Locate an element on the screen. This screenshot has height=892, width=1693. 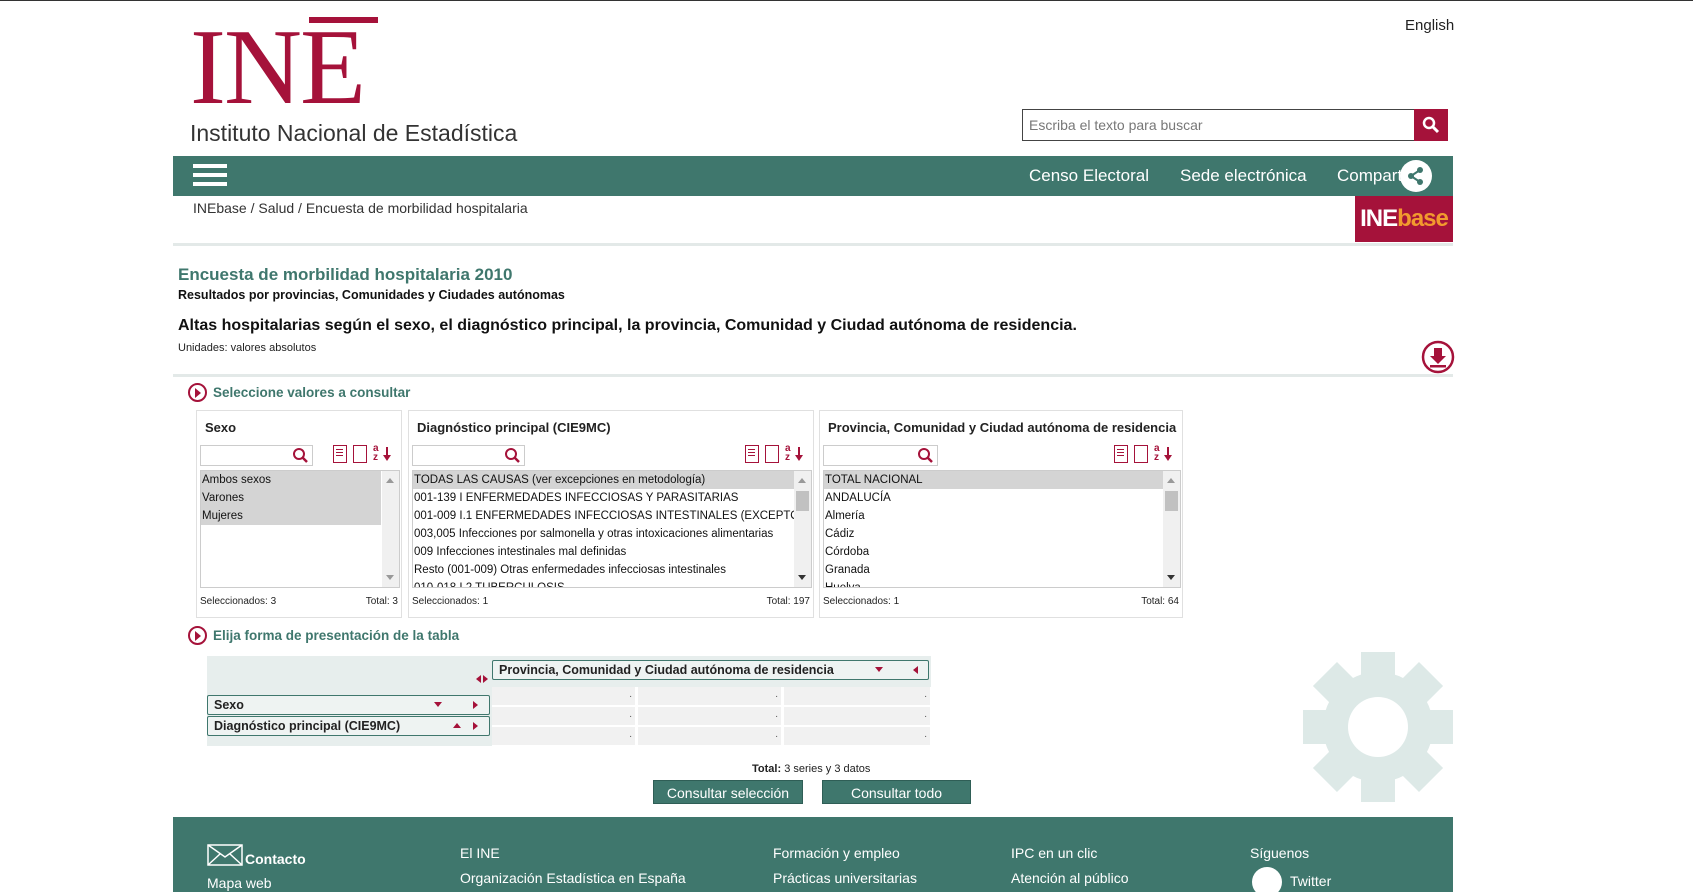
nav-censo-electoral: Censo Electoral is located at coordinates (1089, 176).